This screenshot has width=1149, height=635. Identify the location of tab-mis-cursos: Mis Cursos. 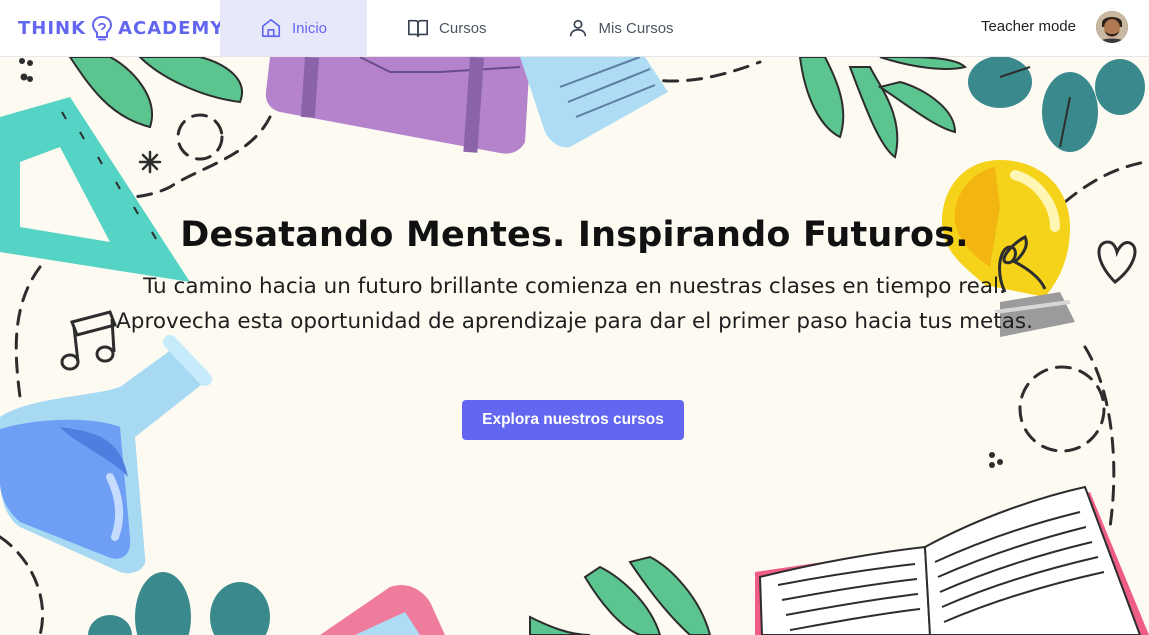
(620, 28).